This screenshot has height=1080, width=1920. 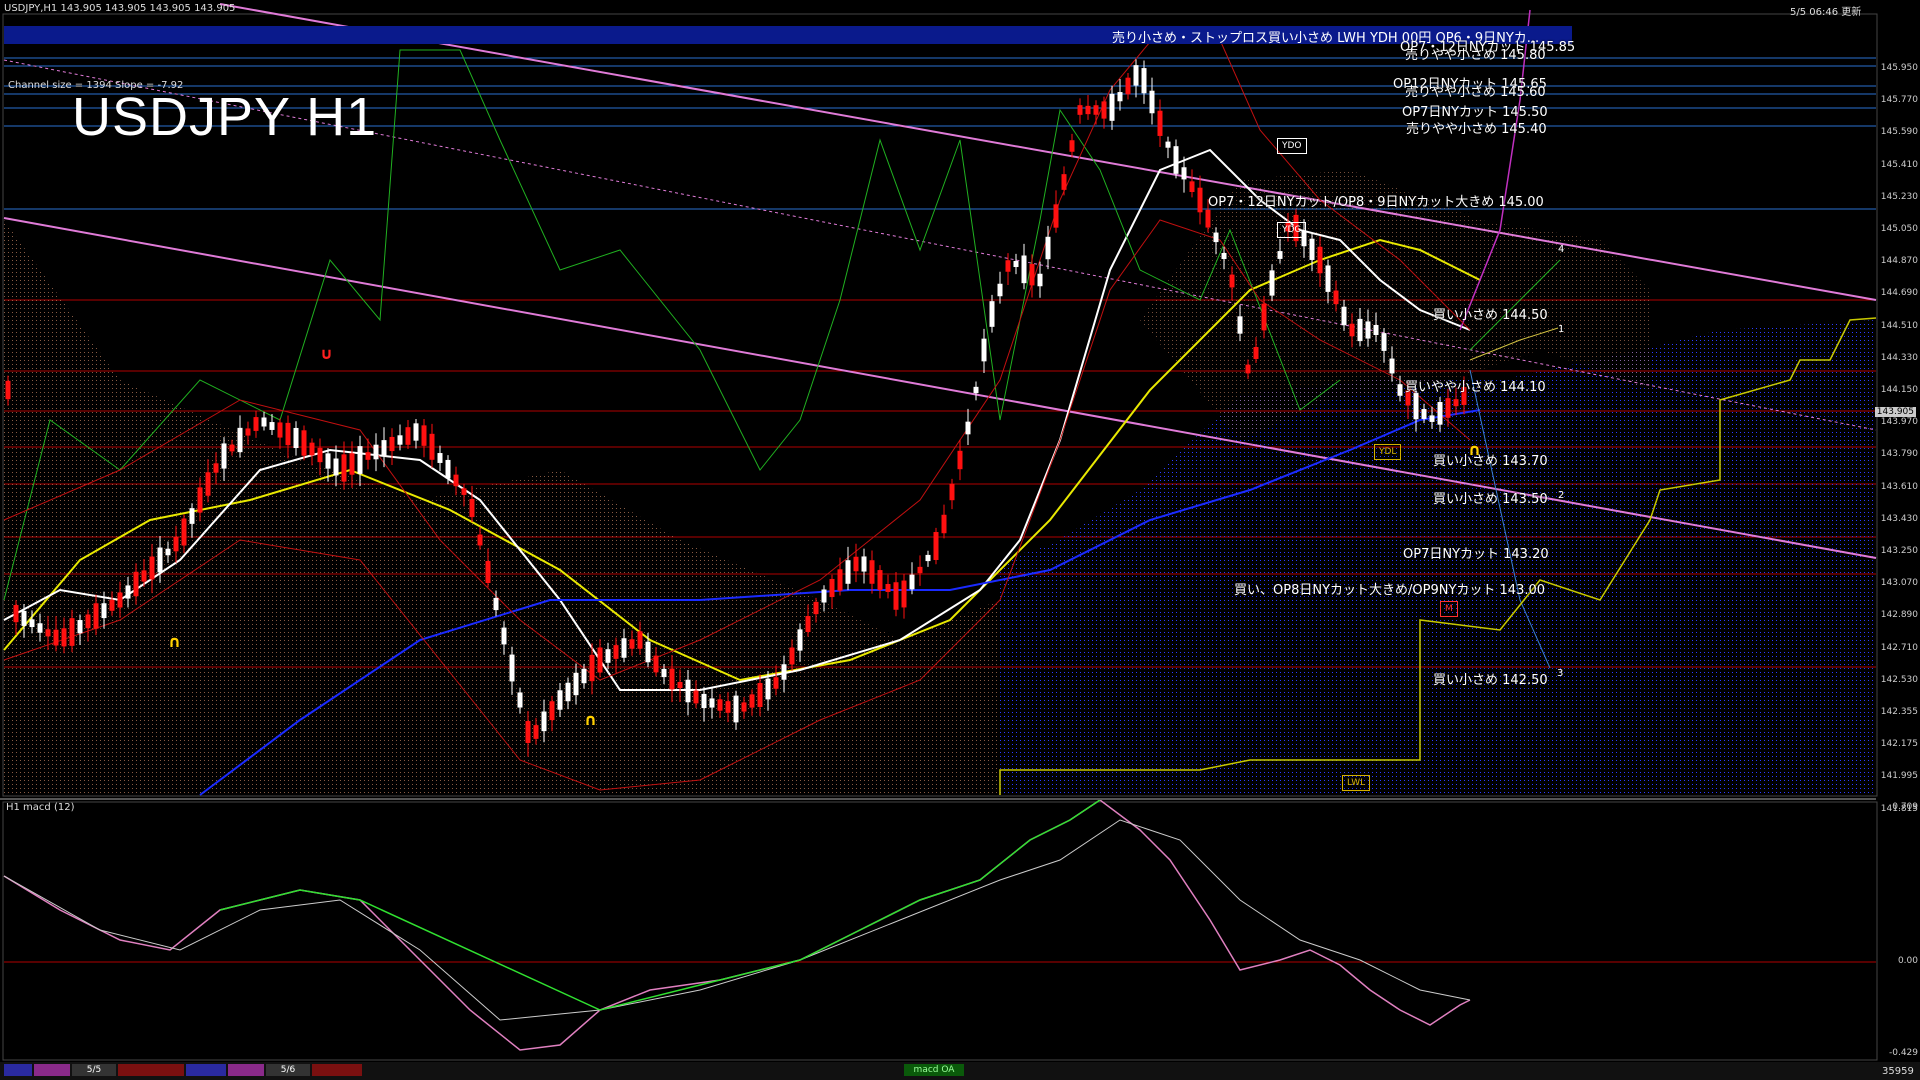 I want to click on price-axis-tick: 143.070, so click(x=1899, y=583).